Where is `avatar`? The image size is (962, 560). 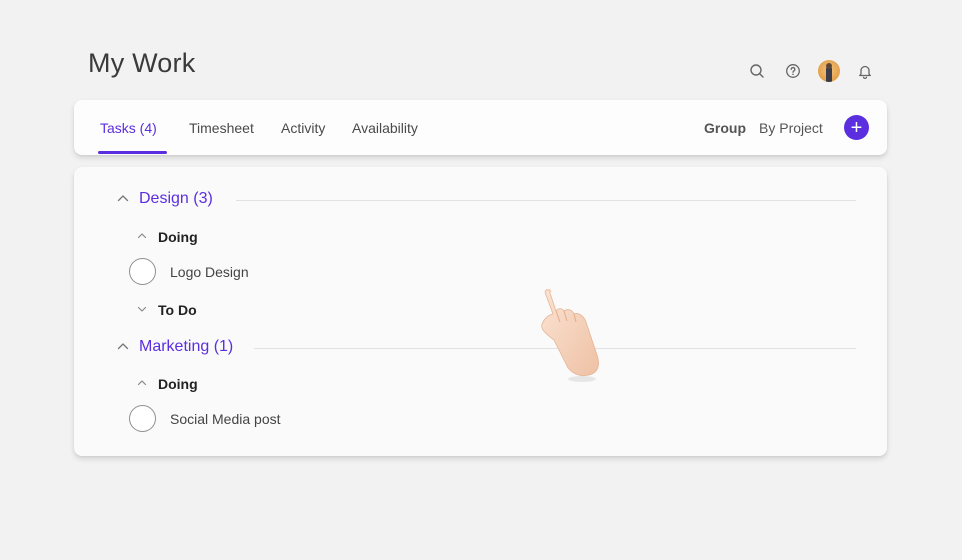 avatar is located at coordinates (829, 71).